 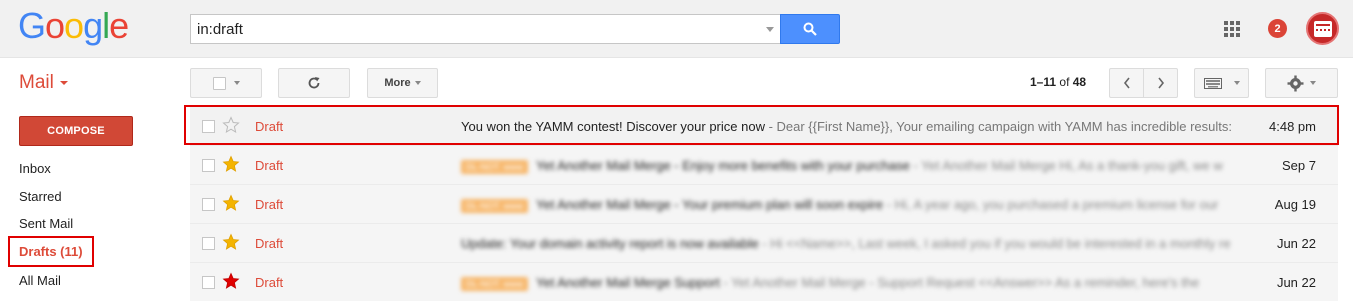 What do you see at coordinates (1213, 83) in the screenshot?
I see `keyboard-icon` at bounding box center [1213, 83].